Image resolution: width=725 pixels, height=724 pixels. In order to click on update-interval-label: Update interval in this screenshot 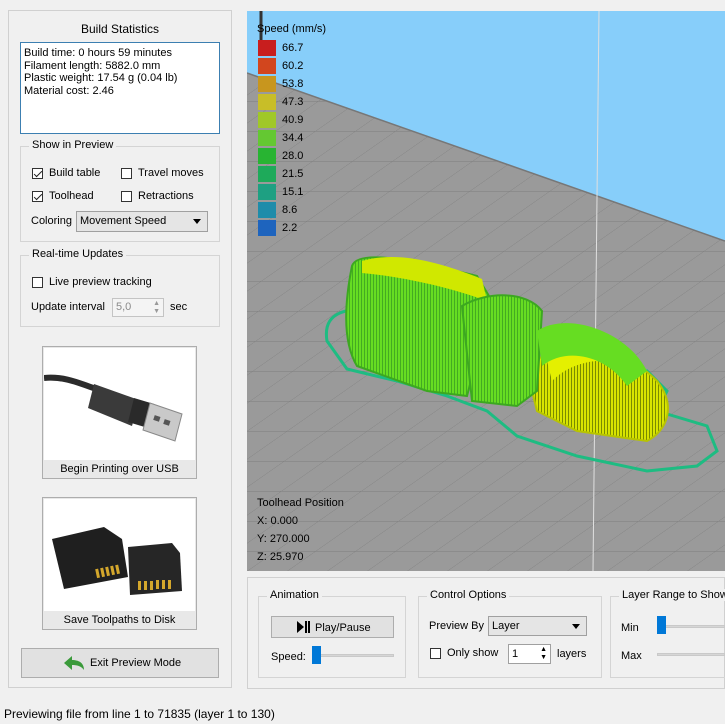, I will do `click(68, 307)`.